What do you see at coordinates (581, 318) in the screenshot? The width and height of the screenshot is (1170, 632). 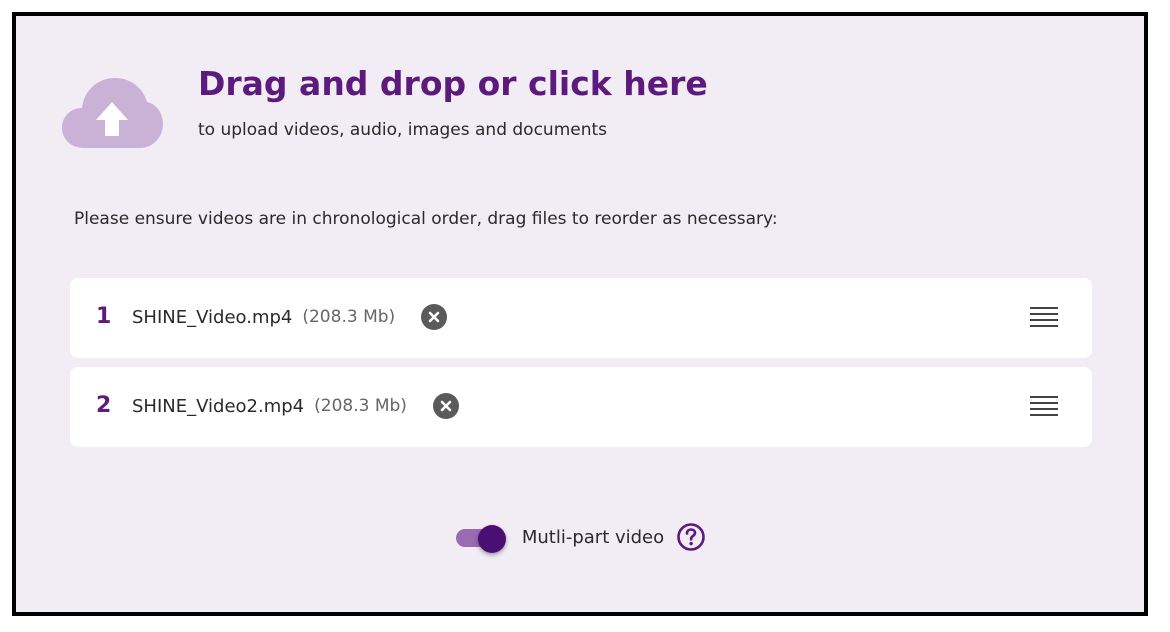 I see `file-row: 1 SHINE_Video.mp4 (208.3 Mb)` at bounding box center [581, 318].